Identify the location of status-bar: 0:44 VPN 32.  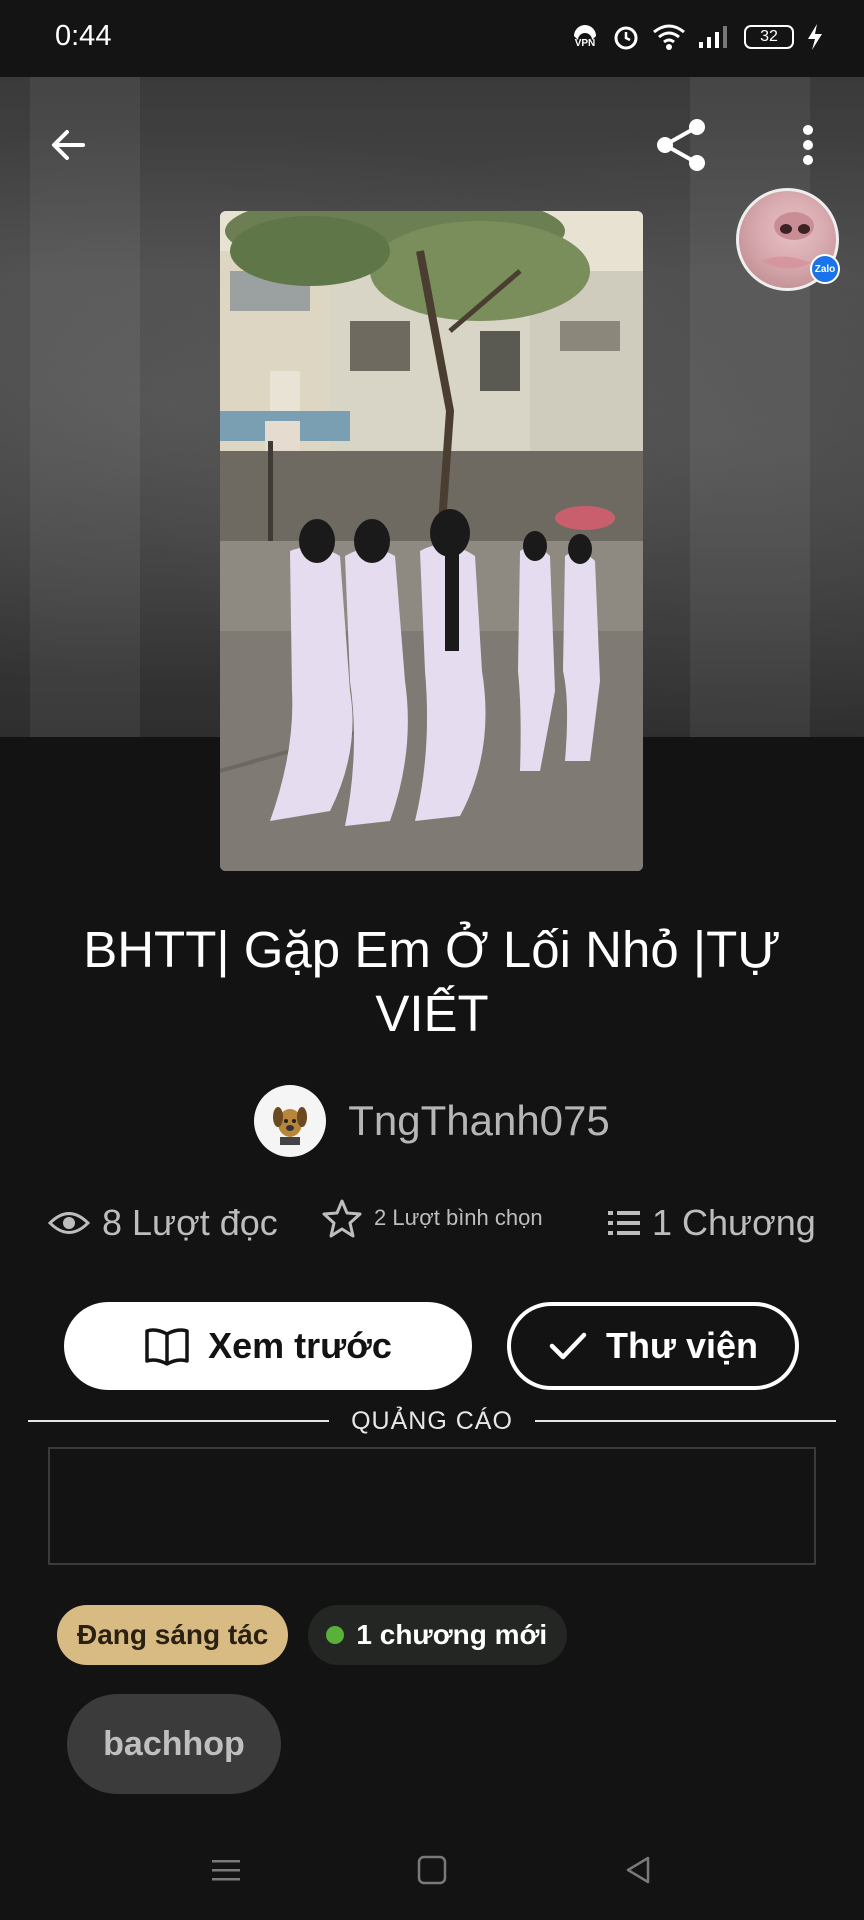
(432, 38).